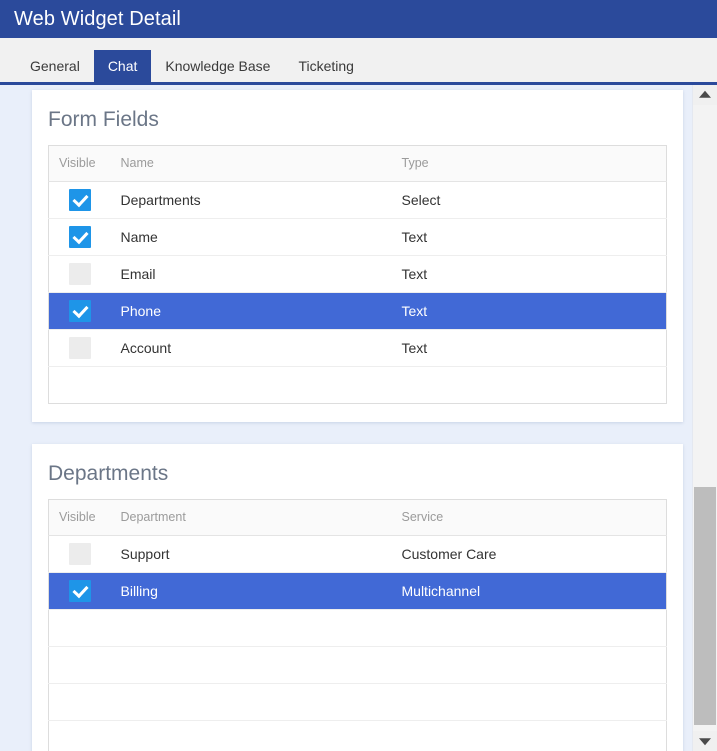 The image size is (717, 751). I want to click on tab-ticketing: Ticketing, so click(326, 66).